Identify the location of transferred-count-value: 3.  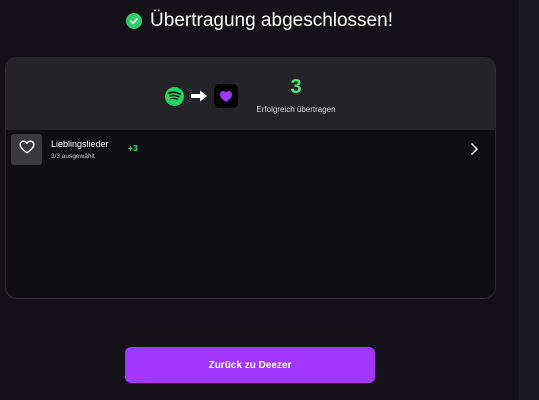
(296, 87).